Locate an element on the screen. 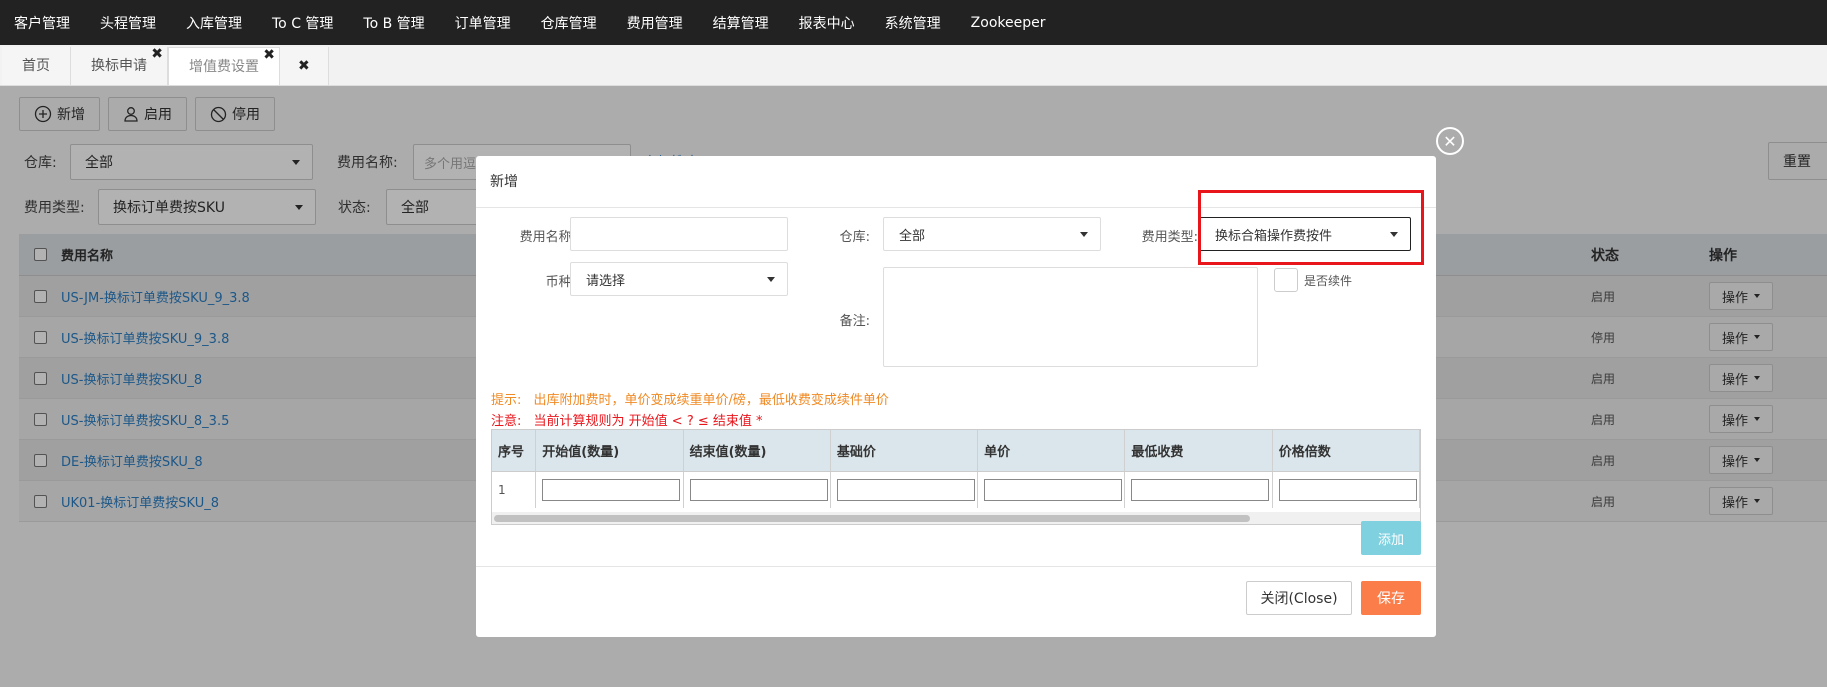 The image size is (1827, 687). multiplier-input is located at coordinates (1347, 490).